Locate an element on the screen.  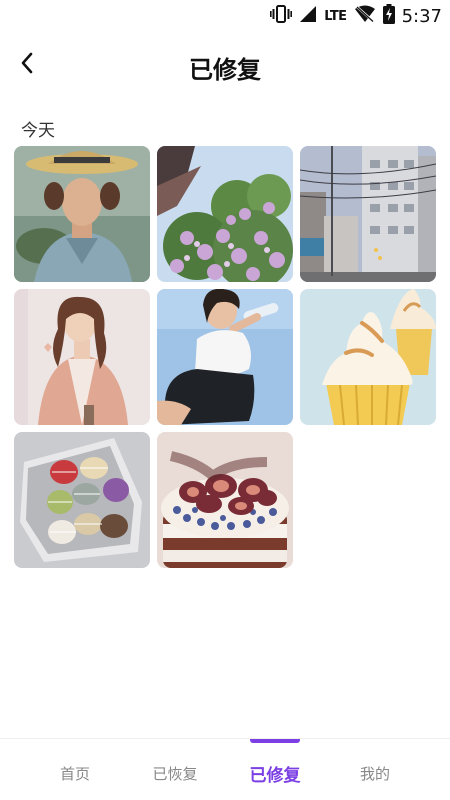
network-type-label: LTE is located at coordinates (335, 16).